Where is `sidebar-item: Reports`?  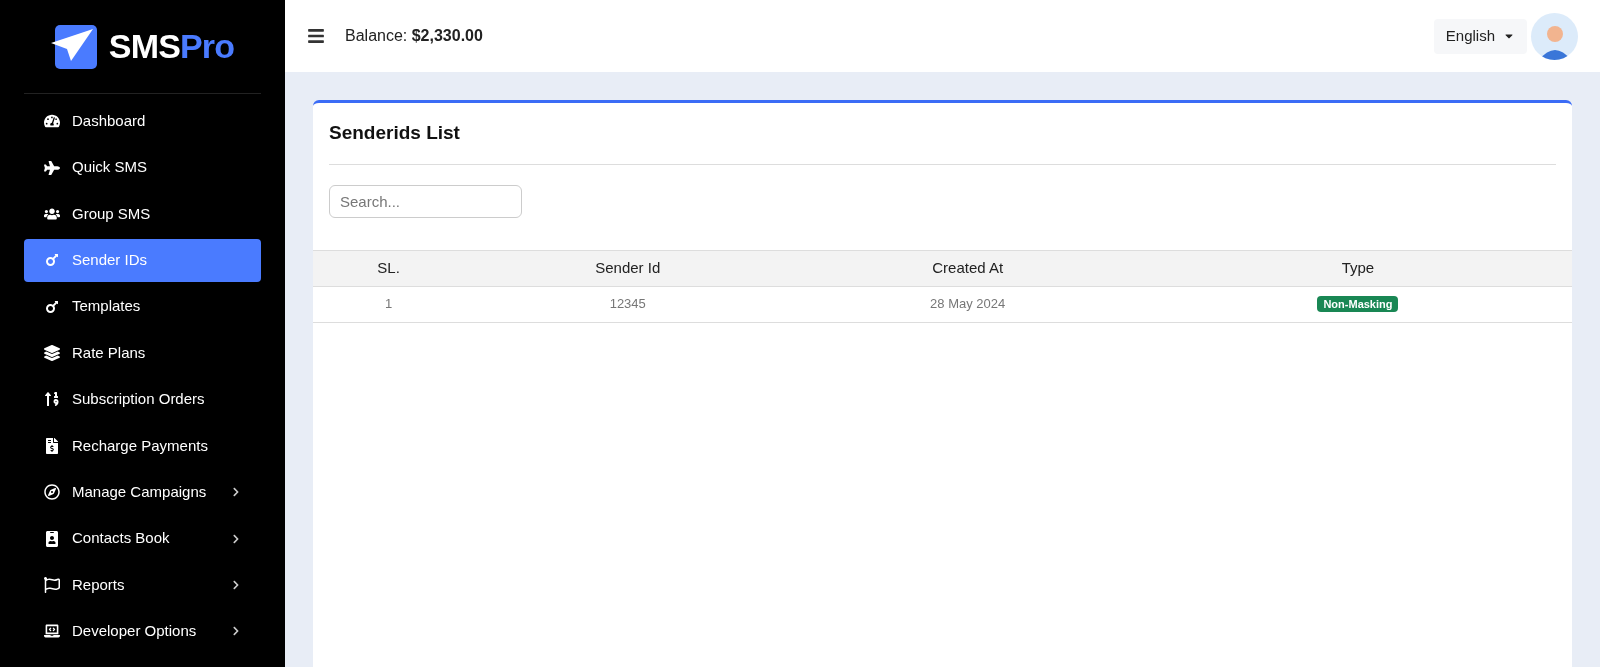
sidebar-item: Reports is located at coordinates (142, 585).